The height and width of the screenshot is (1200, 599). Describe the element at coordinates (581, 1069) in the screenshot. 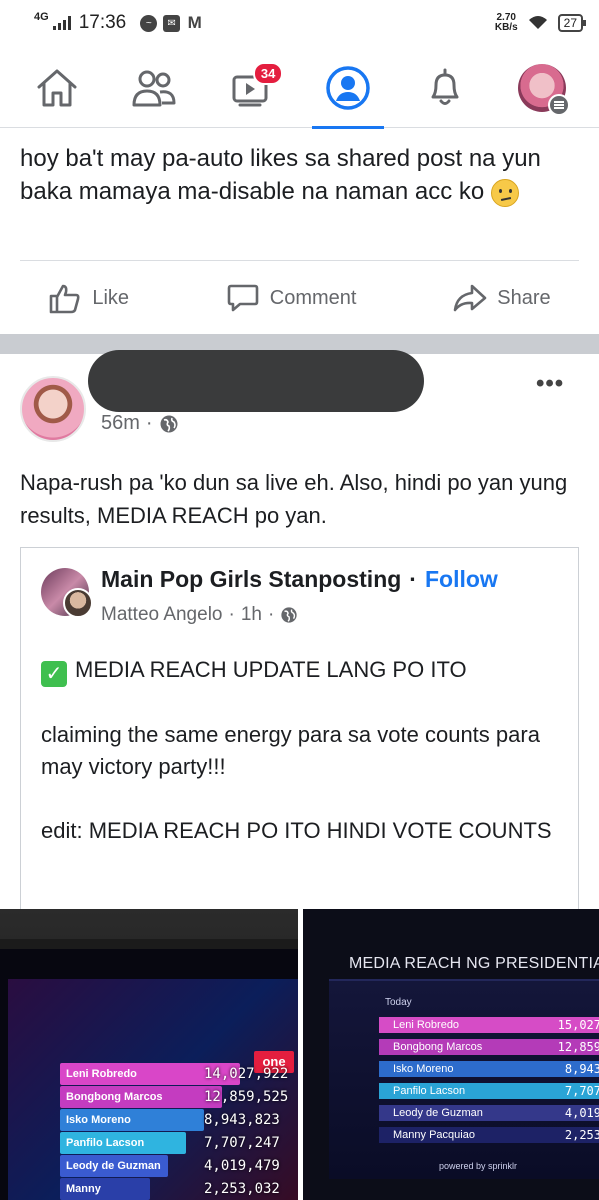

I see `candidate-value: 8,943` at that location.